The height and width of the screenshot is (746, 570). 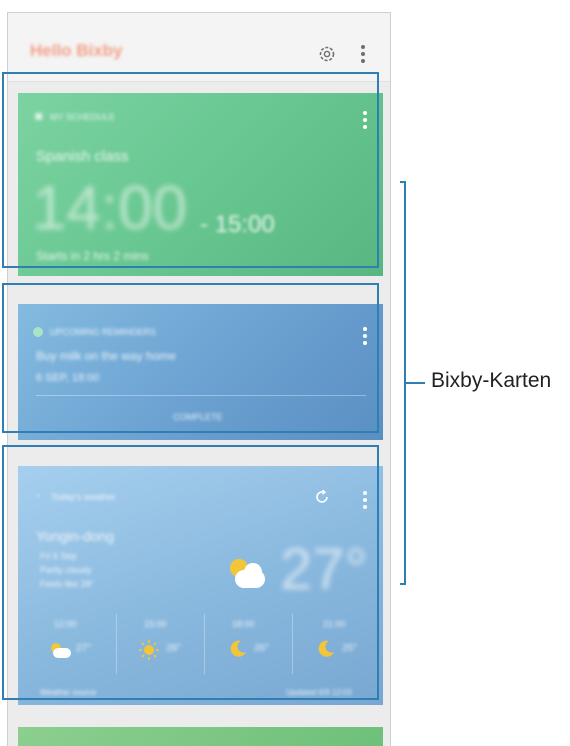 What do you see at coordinates (76, 50) in the screenshot?
I see `app-title: Hello Bixby` at bounding box center [76, 50].